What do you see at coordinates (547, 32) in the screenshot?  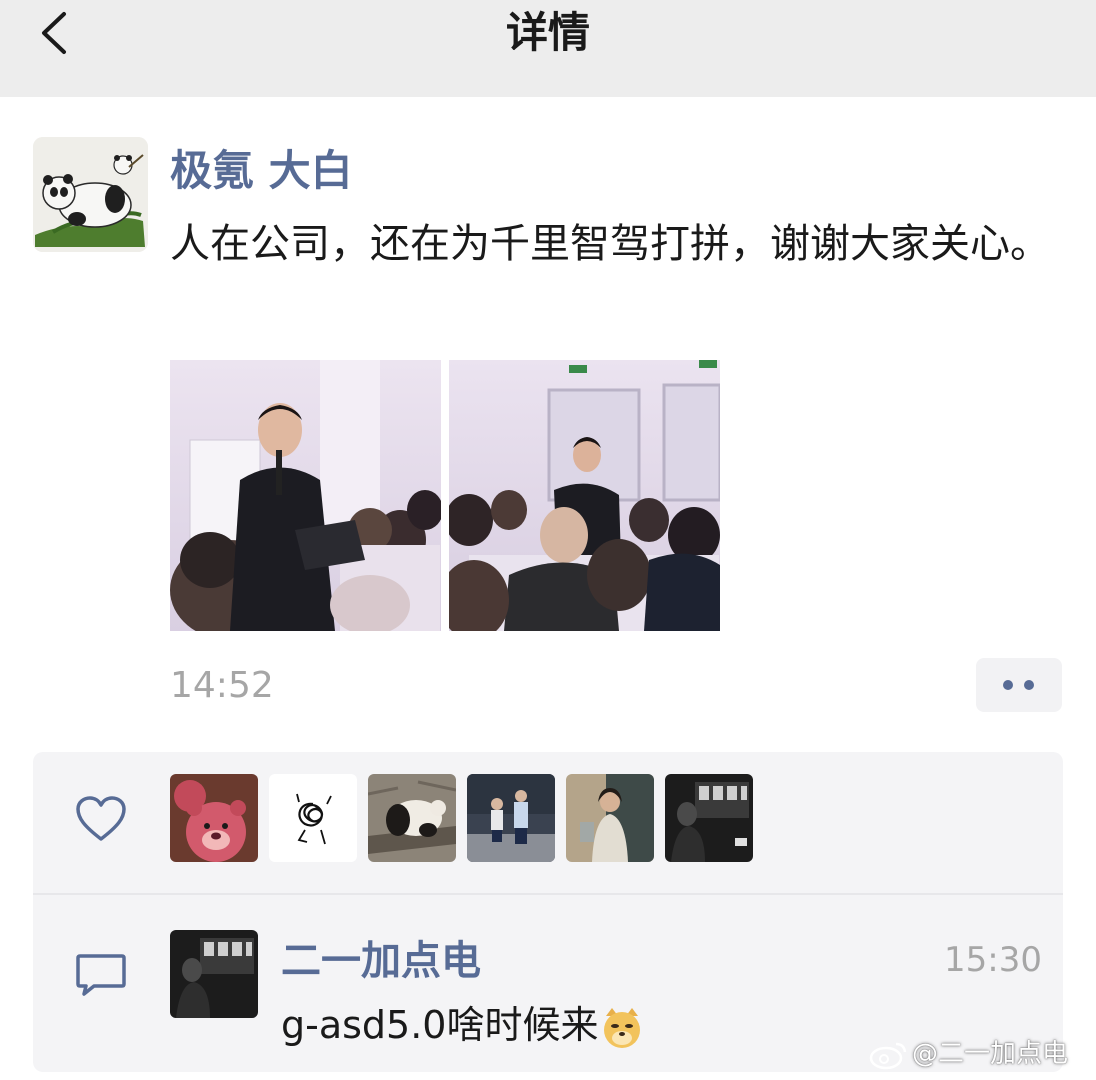 I see `page-title: 详情` at bounding box center [547, 32].